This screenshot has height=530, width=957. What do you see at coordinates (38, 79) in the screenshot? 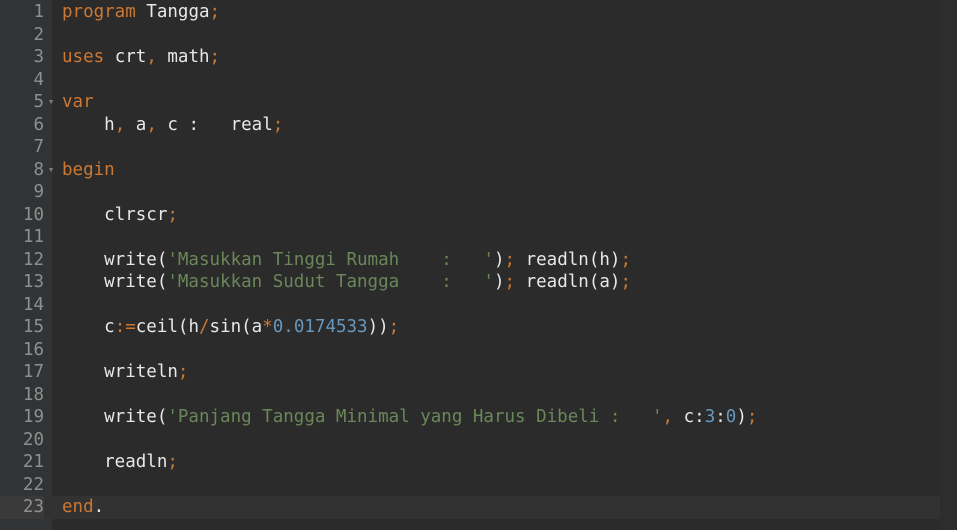
I see `line-number: 4` at bounding box center [38, 79].